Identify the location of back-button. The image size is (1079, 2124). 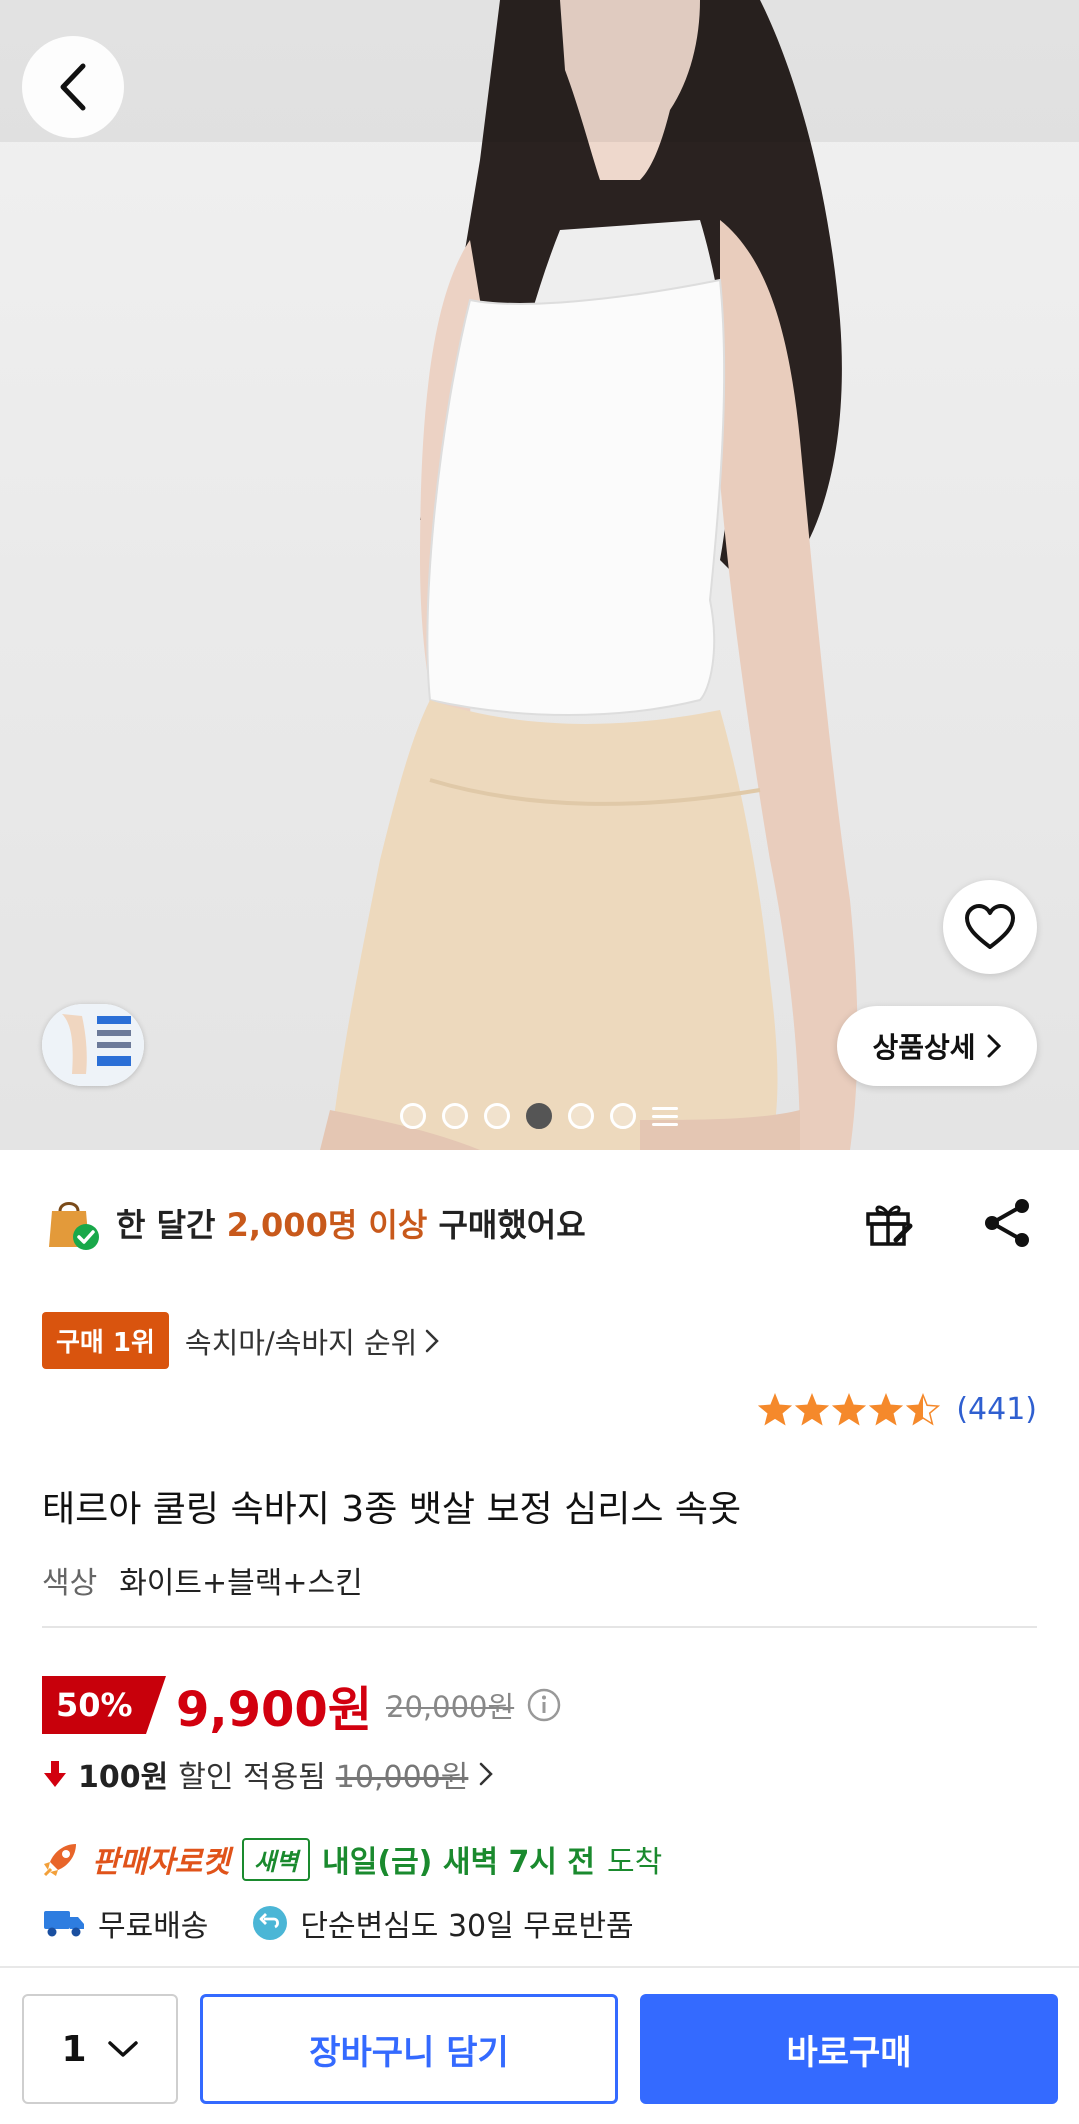
(73, 87).